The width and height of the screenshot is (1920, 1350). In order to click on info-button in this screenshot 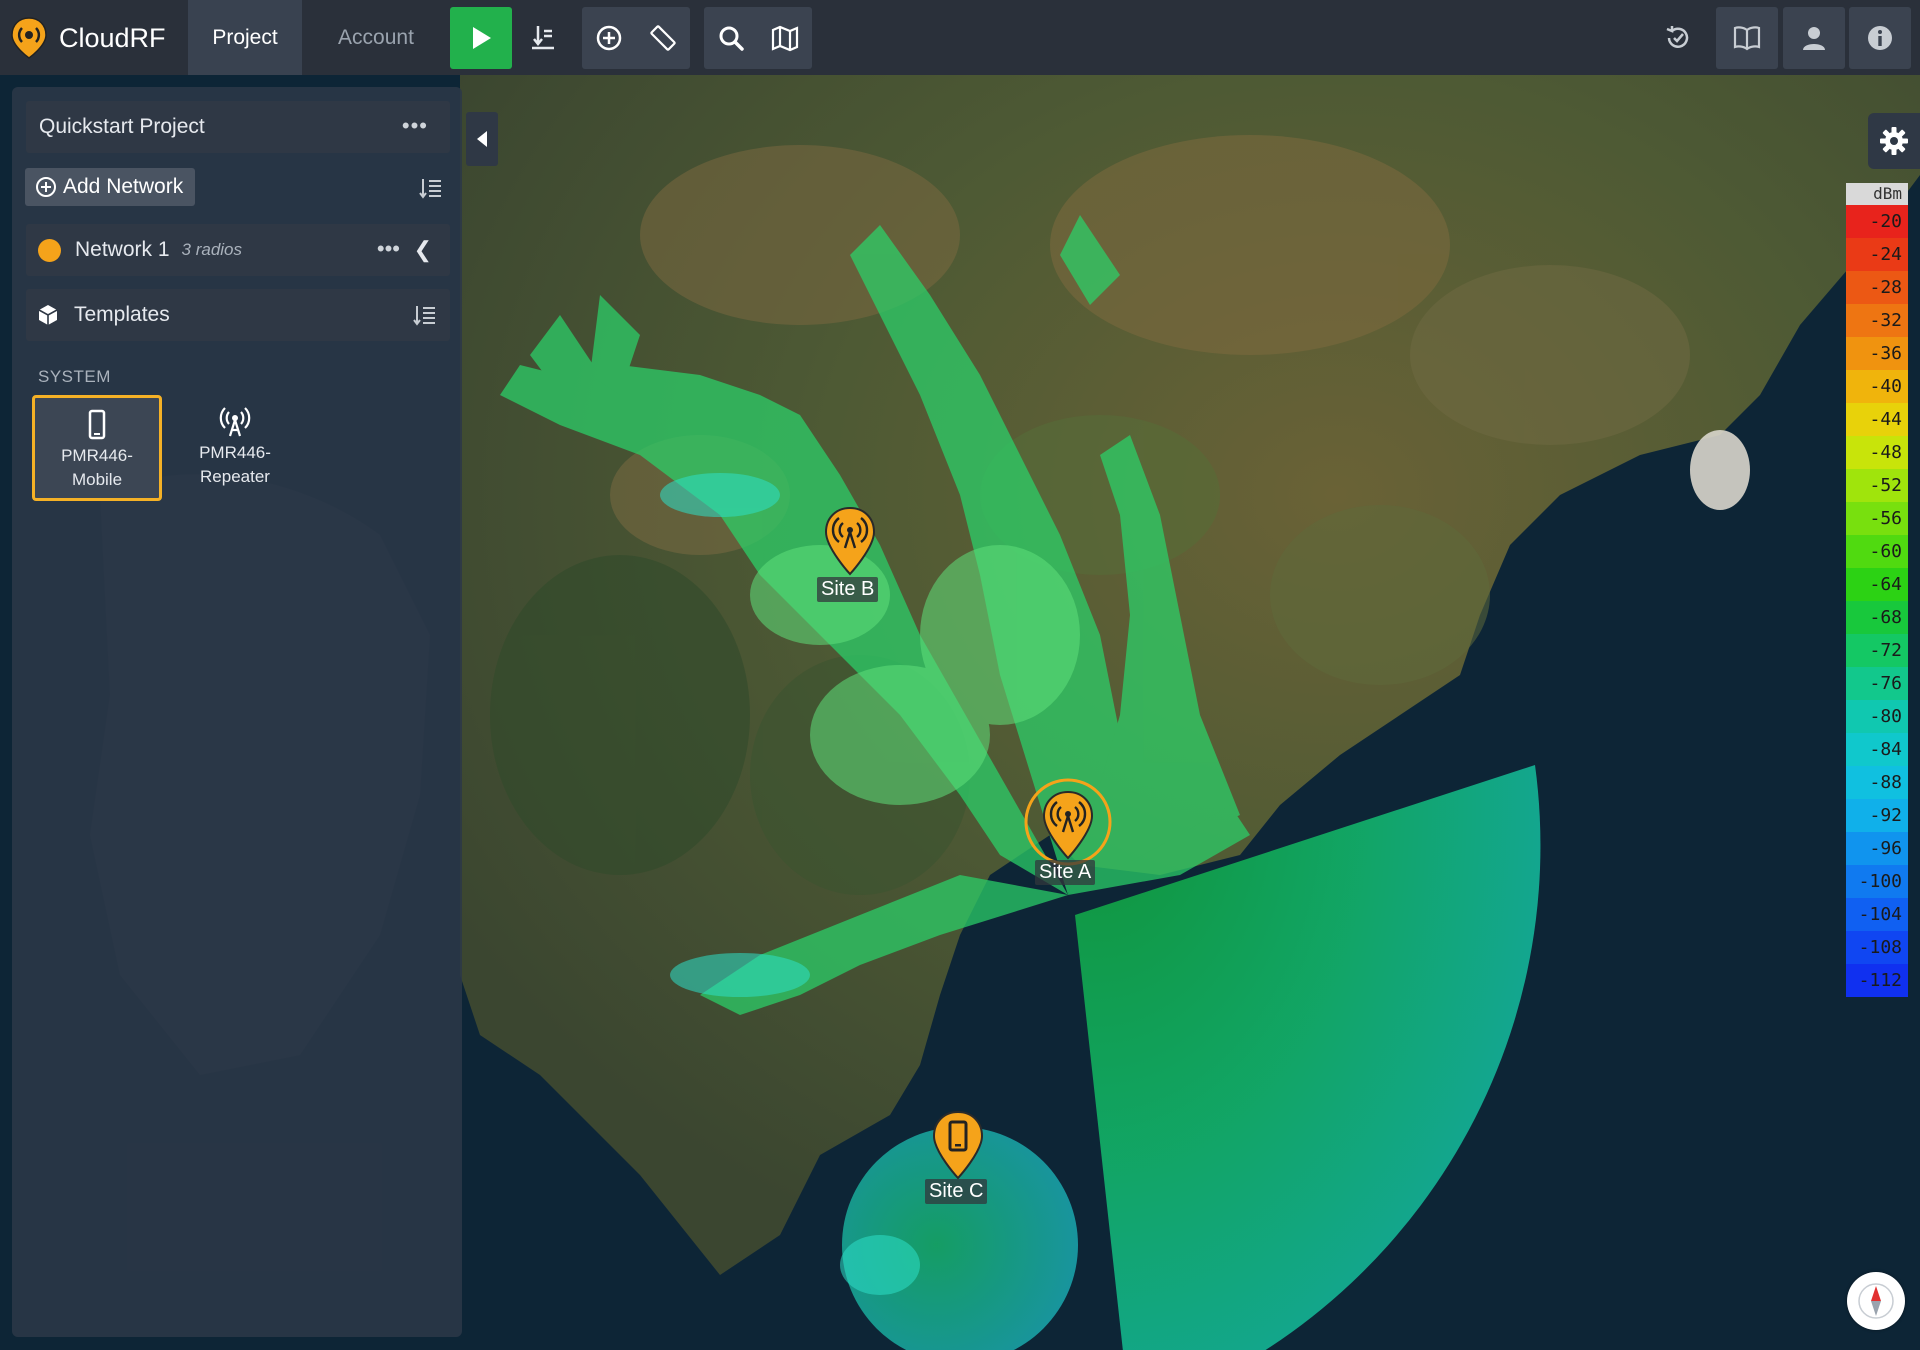, I will do `click(1880, 38)`.